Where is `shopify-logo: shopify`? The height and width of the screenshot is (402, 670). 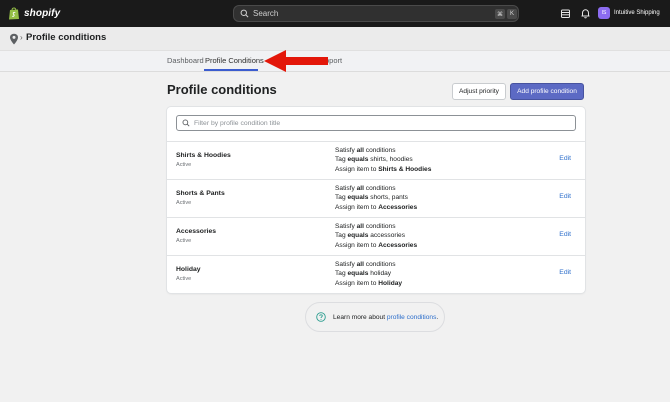
shopify-logo: shopify is located at coordinates (34, 13).